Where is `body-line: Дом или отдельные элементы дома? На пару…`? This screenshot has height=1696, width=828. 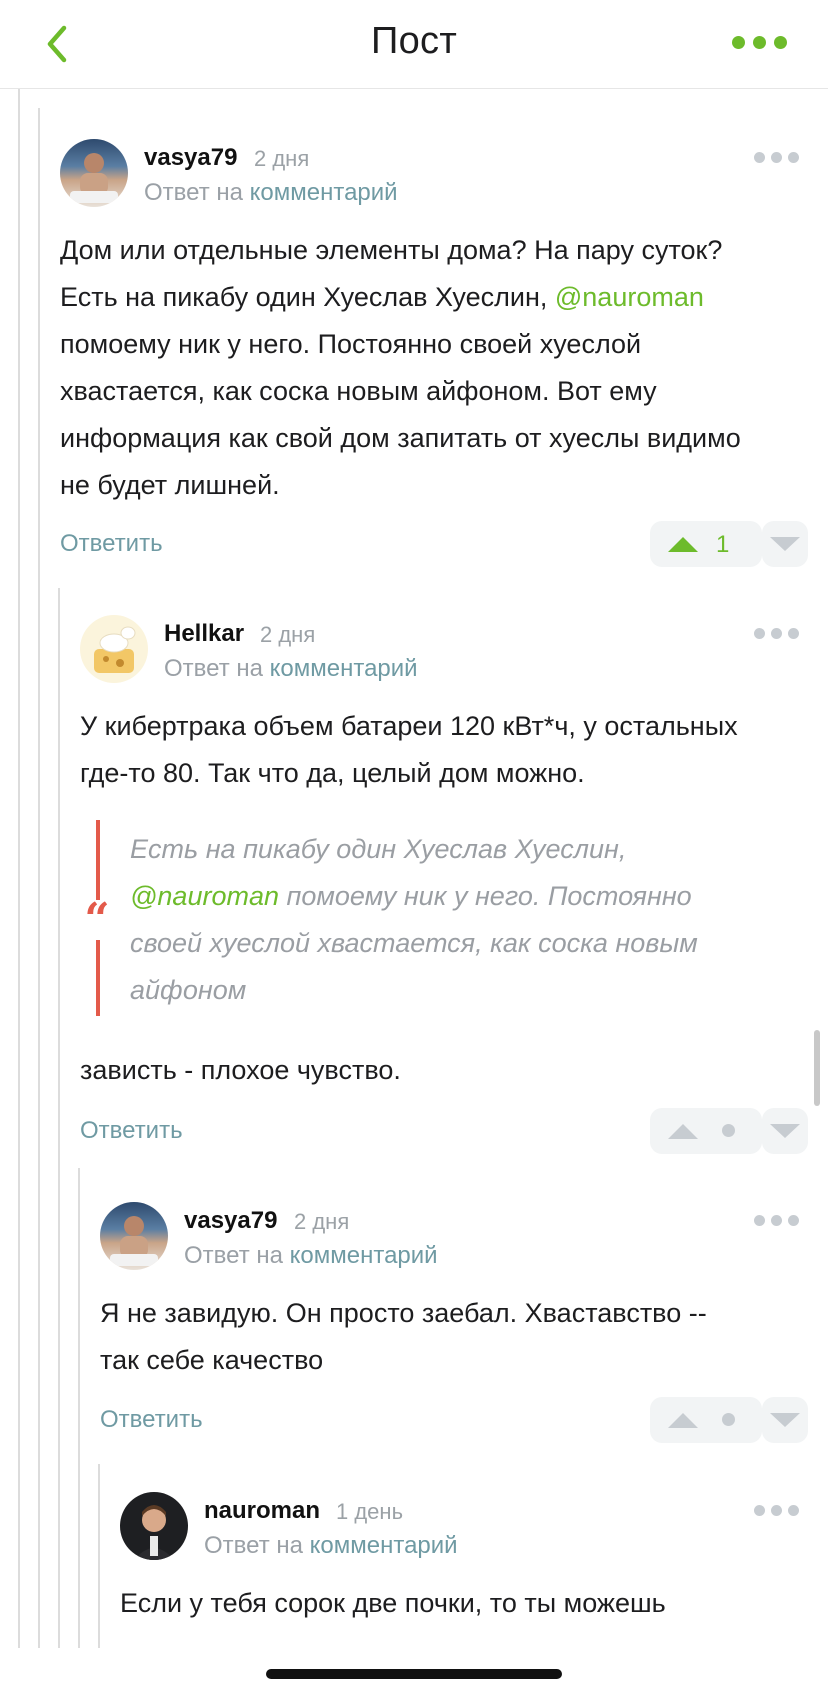 body-line: Дом или отдельные элементы дома? На пару… is located at coordinates (391, 250).